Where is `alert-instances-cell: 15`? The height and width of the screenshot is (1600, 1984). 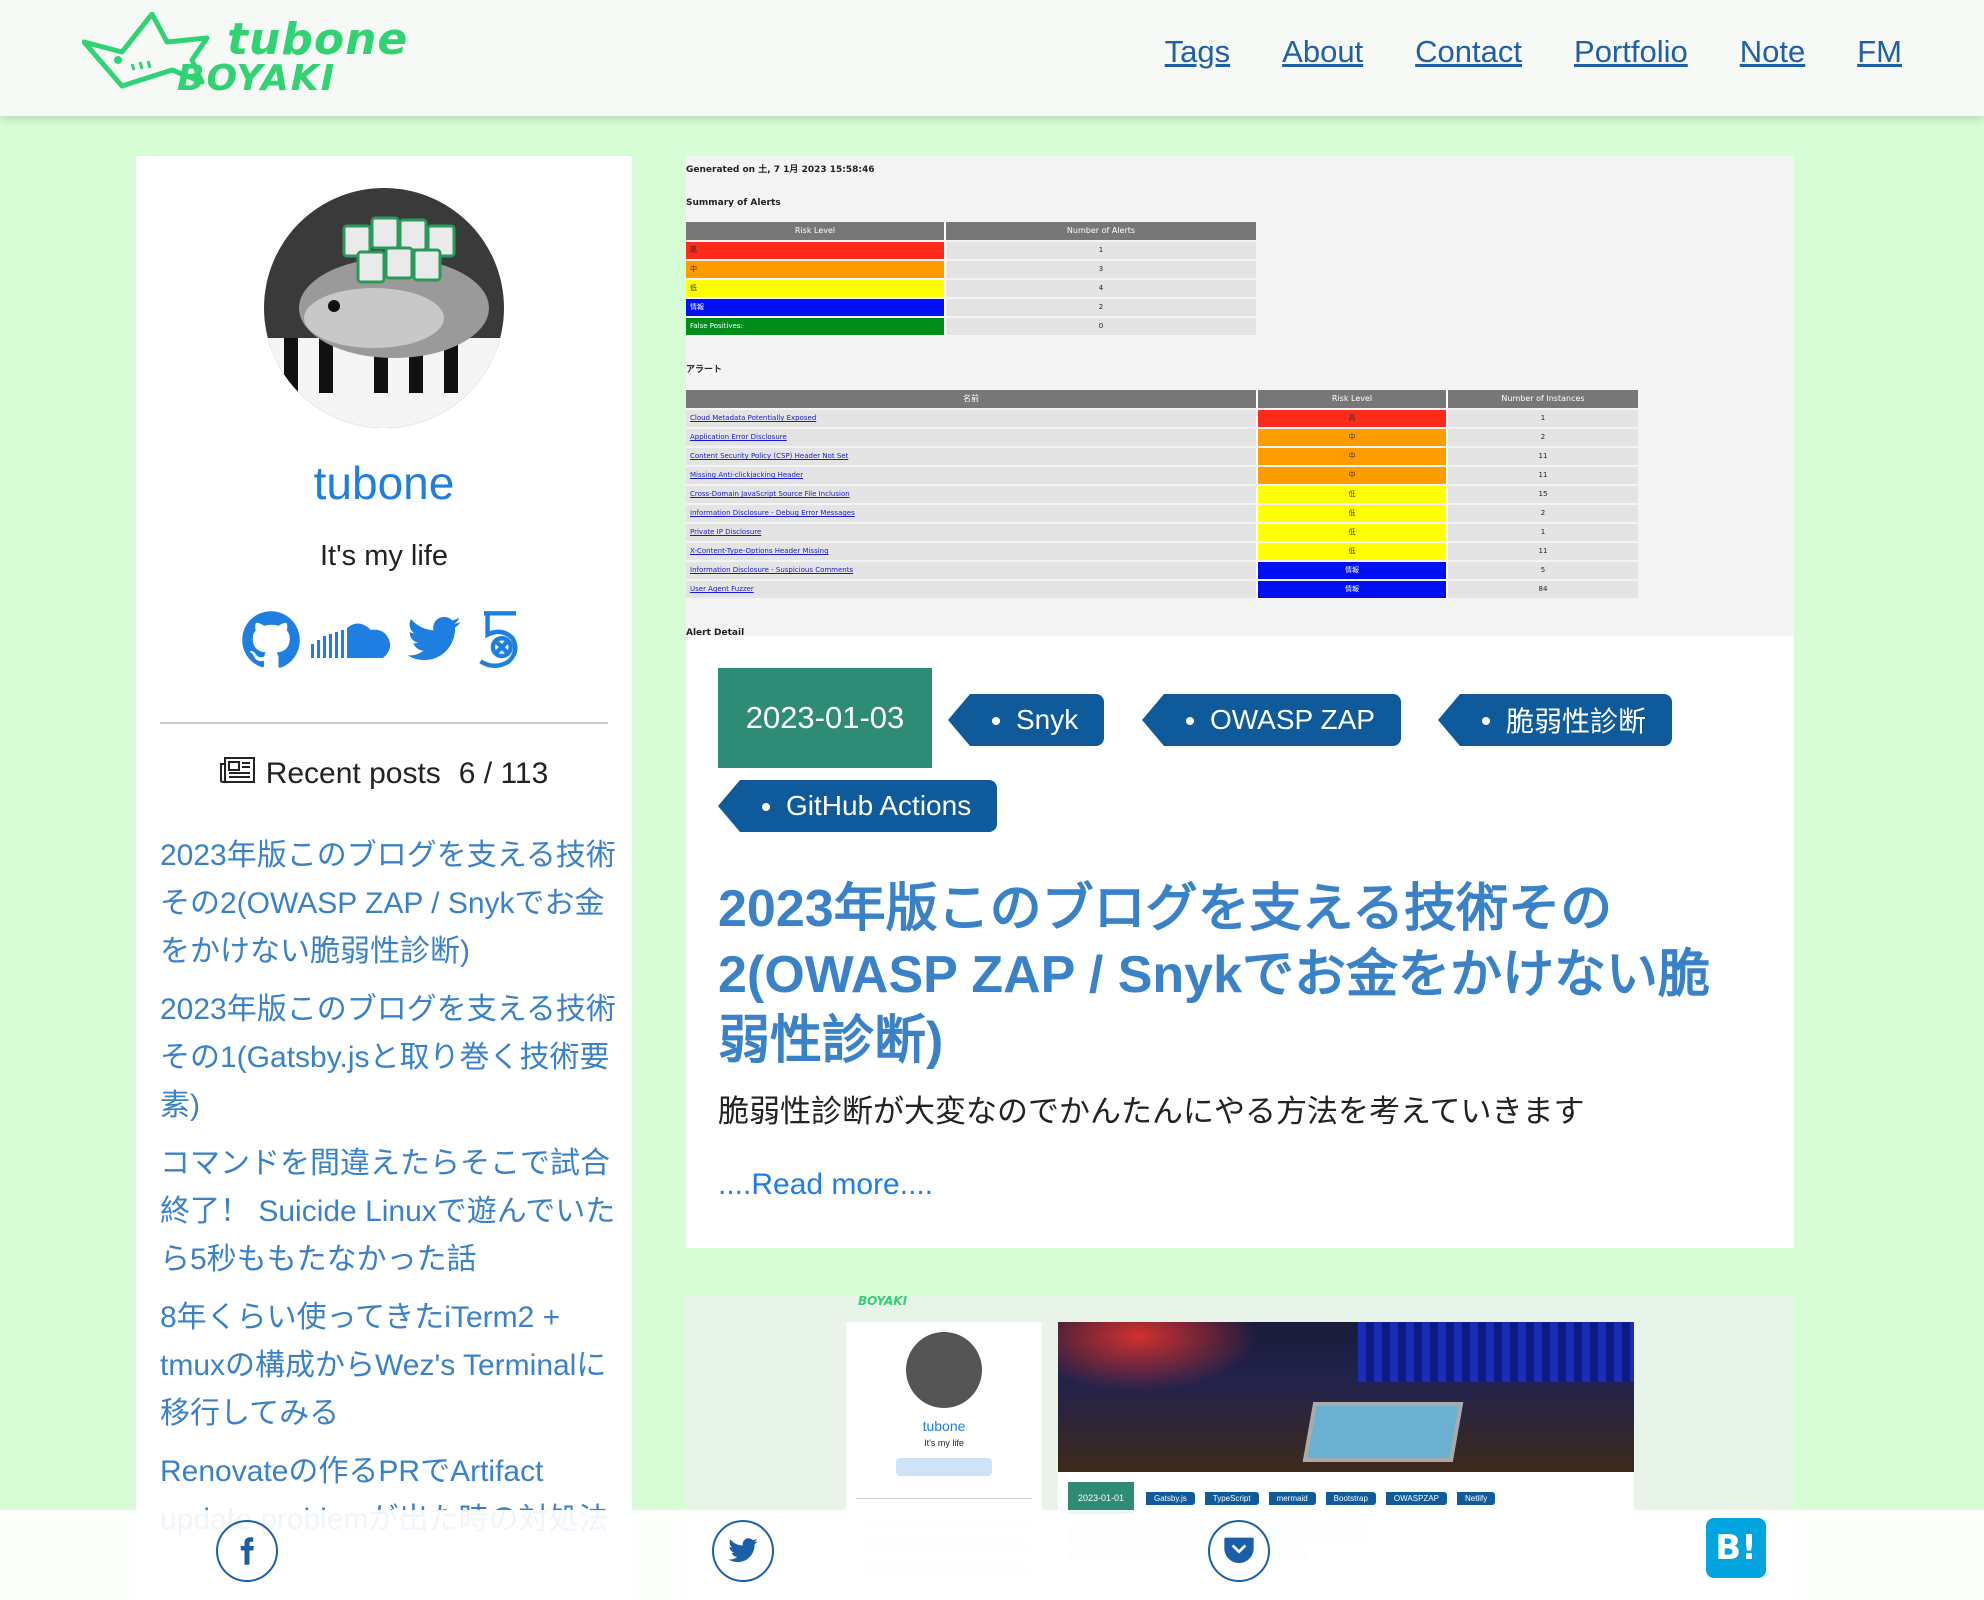 alert-instances-cell: 15 is located at coordinates (1542, 494).